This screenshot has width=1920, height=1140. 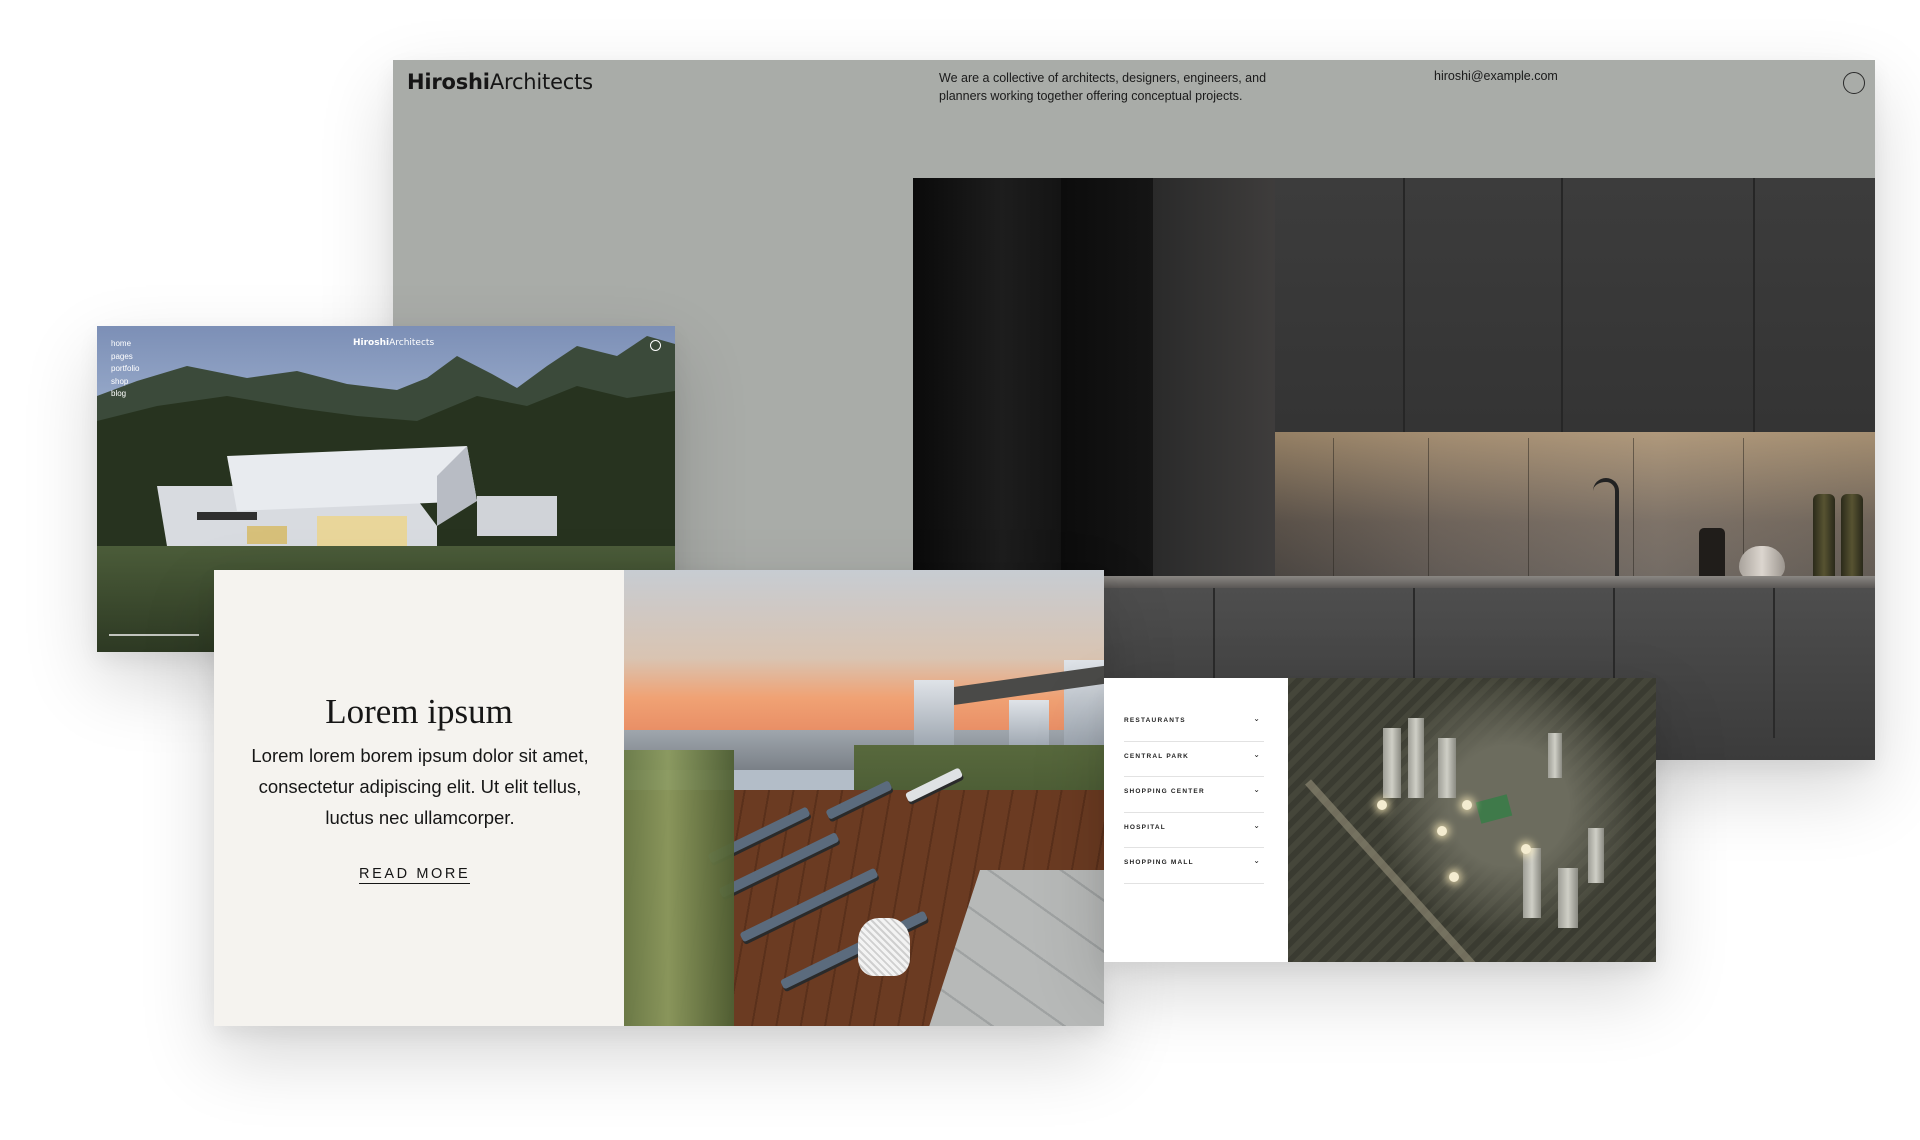 I want to click on rooftop-terrace-image, so click(x=864, y=798).